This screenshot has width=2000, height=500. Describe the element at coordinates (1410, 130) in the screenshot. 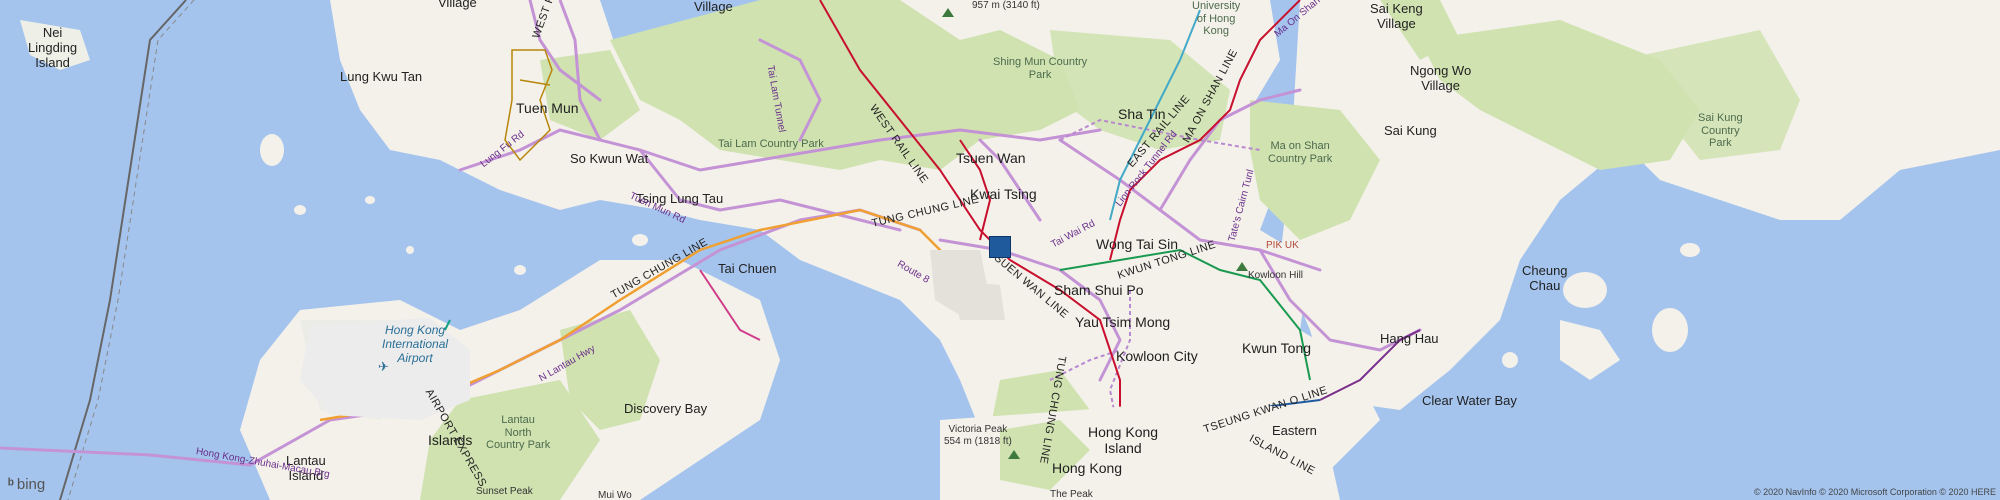

I see `place-sai-kung: Sai Kung` at that location.